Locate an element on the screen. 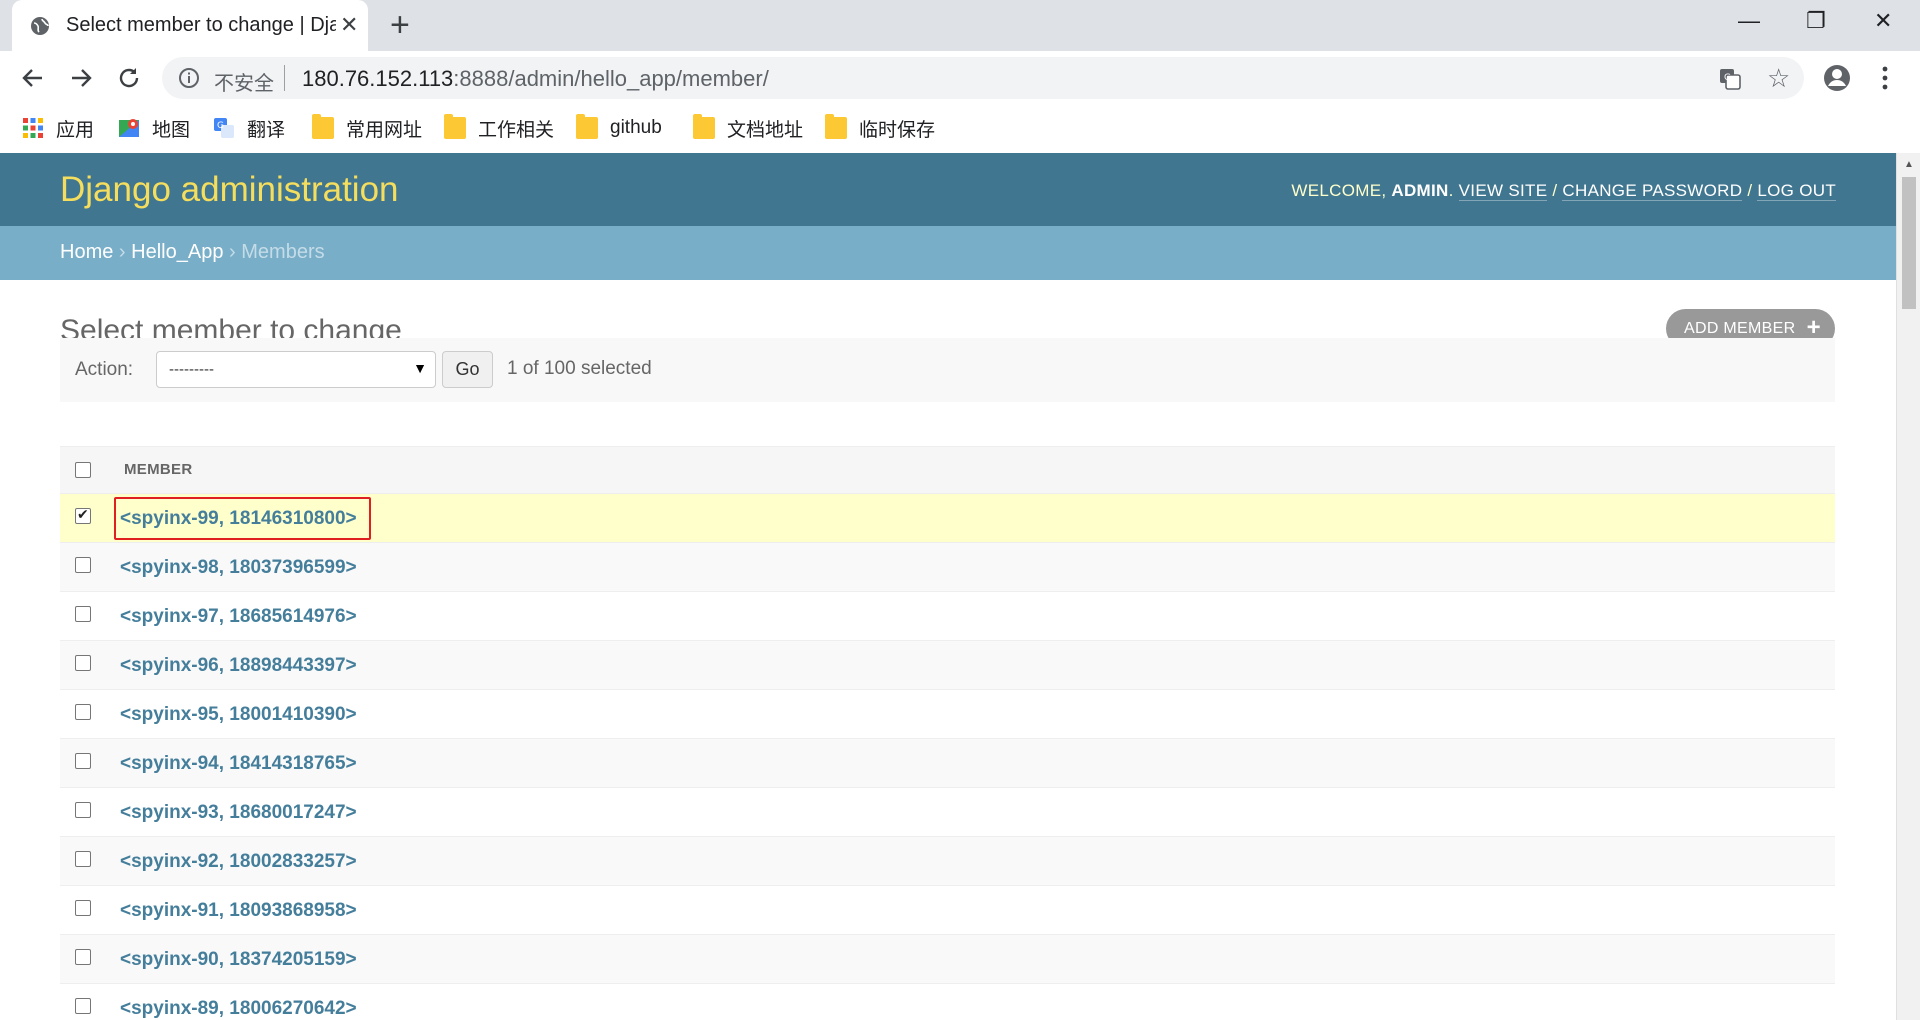  globe-icon is located at coordinates (40, 26).